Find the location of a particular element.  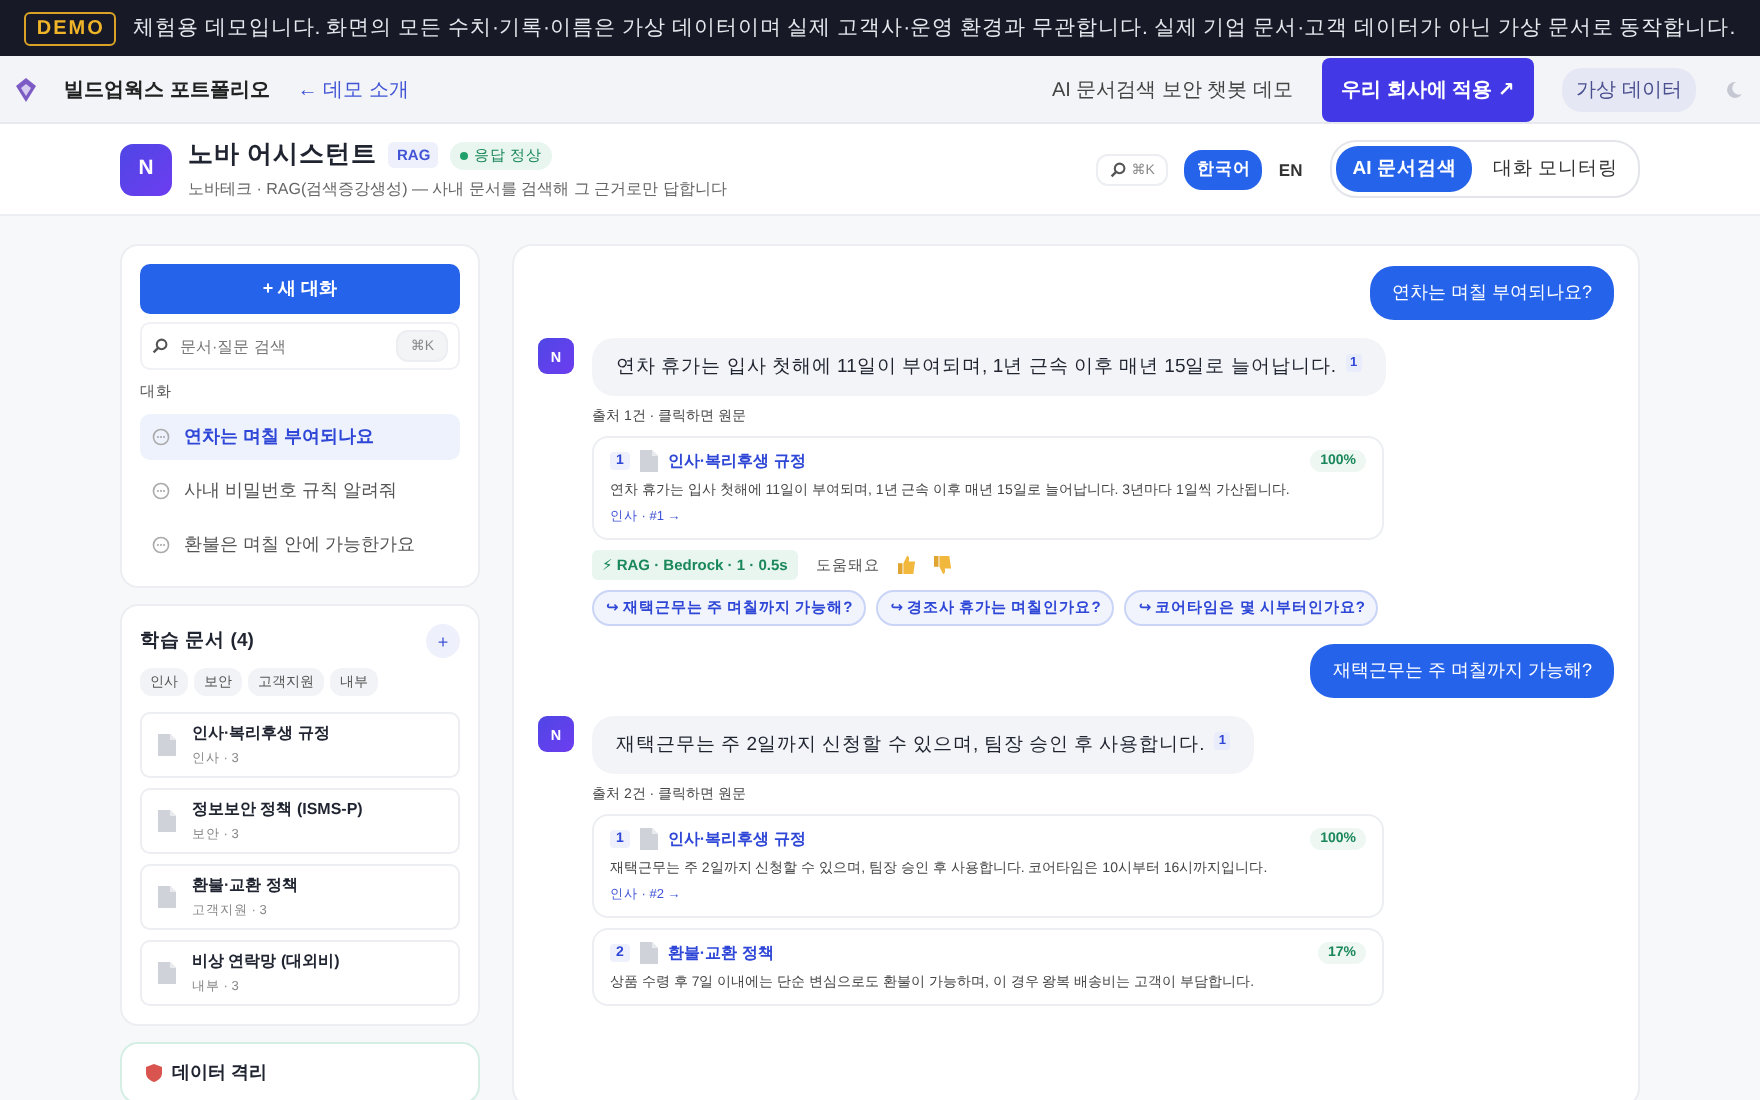

banner-text: 체험용 데모입니다. 화면의 모든 수치·기록·이름은 가상 데이터이며 실제 고객사·운영 환경과 무관합니다. 실제 기업 문서·고객 데이터가 아닌 가상 문서로 동작합니다. is located at coordinates (934, 28).